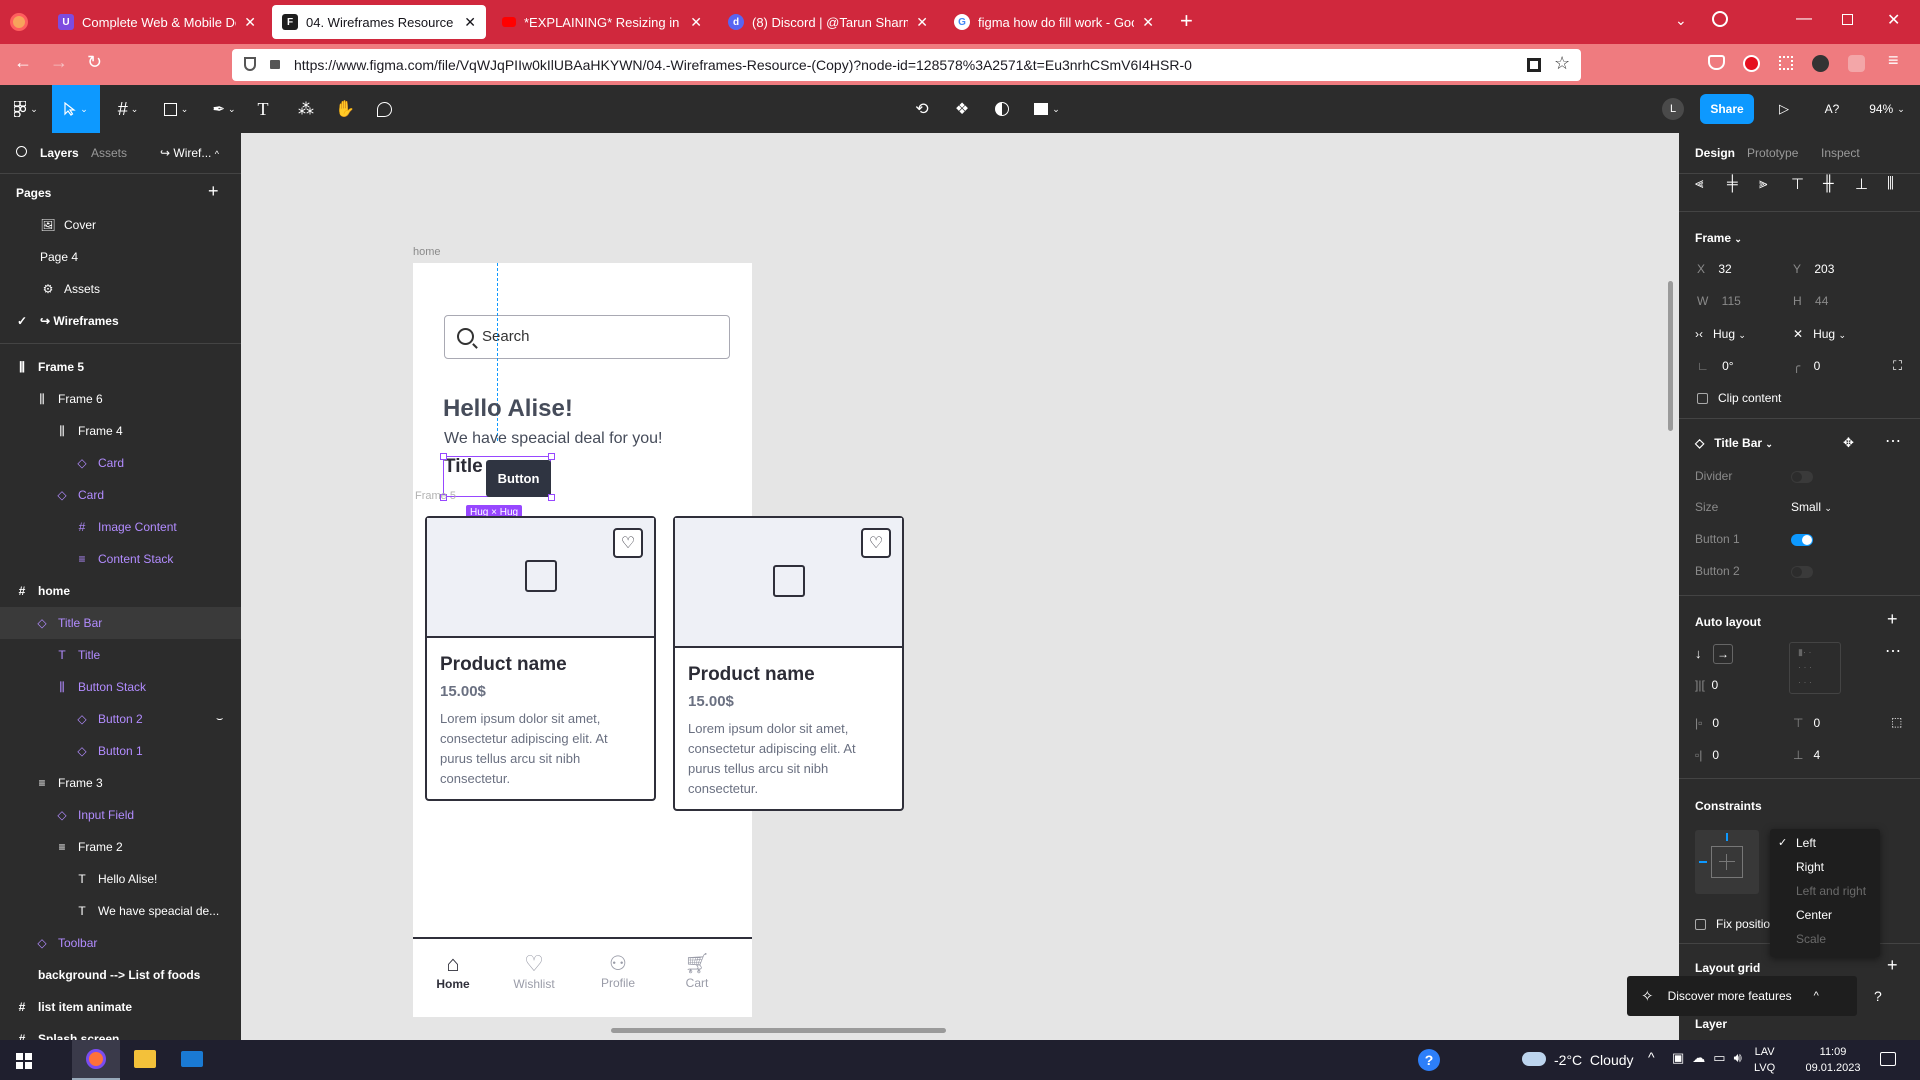  Describe the element at coordinates (120, 623) in the screenshot. I see `layer-row: ◇ Title Bar` at that location.